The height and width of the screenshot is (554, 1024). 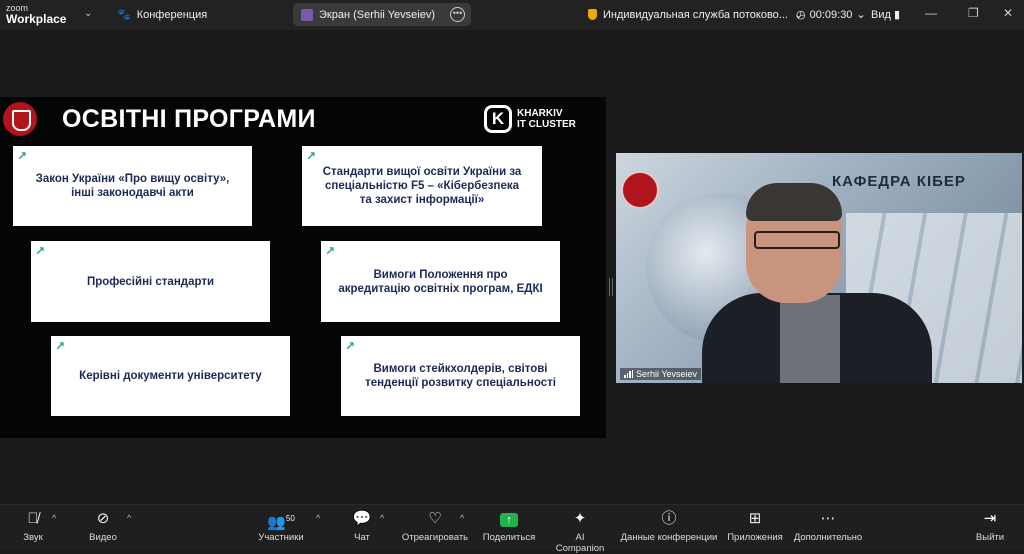 What do you see at coordinates (628, 374) in the screenshot?
I see `signal-bars-icon` at bounding box center [628, 374].